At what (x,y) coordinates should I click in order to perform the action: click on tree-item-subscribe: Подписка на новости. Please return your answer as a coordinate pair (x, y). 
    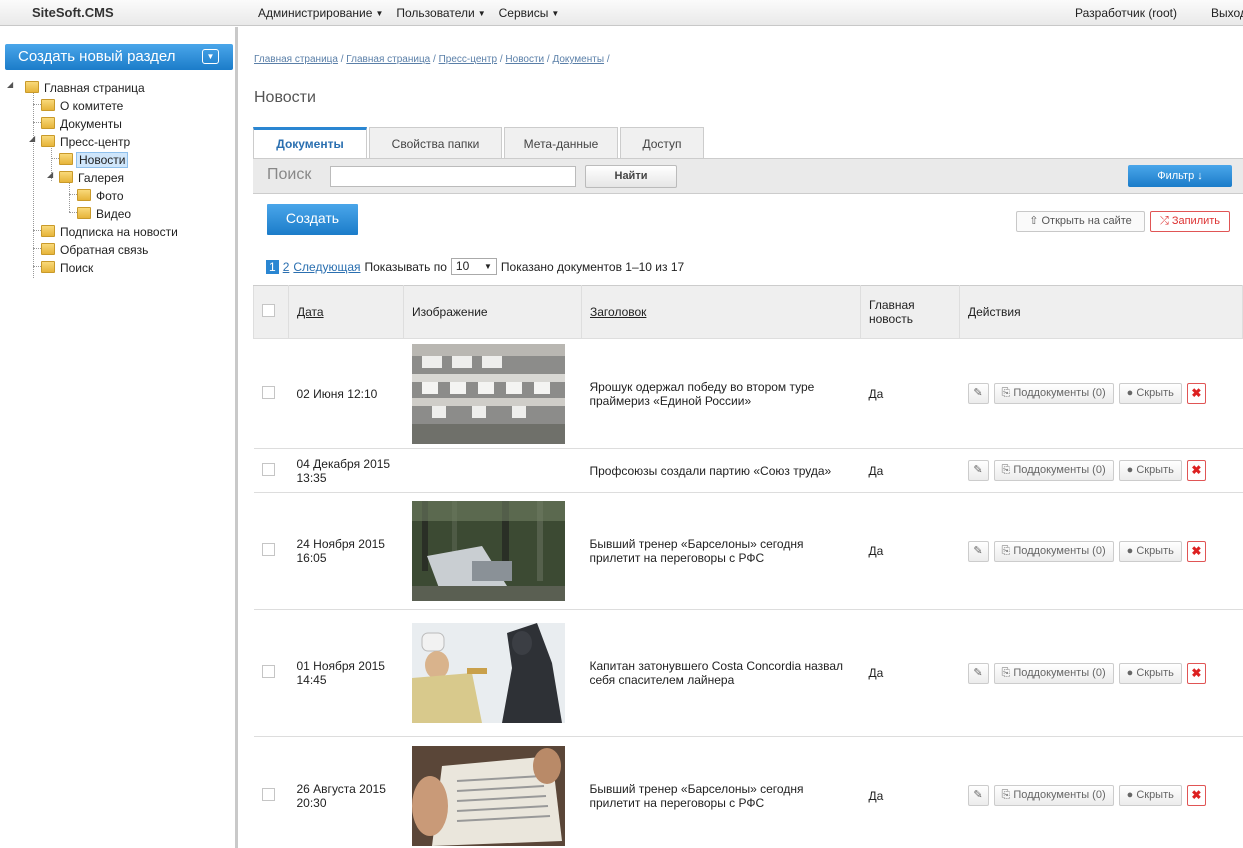
    Looking at the image, I should click on (110, 232).